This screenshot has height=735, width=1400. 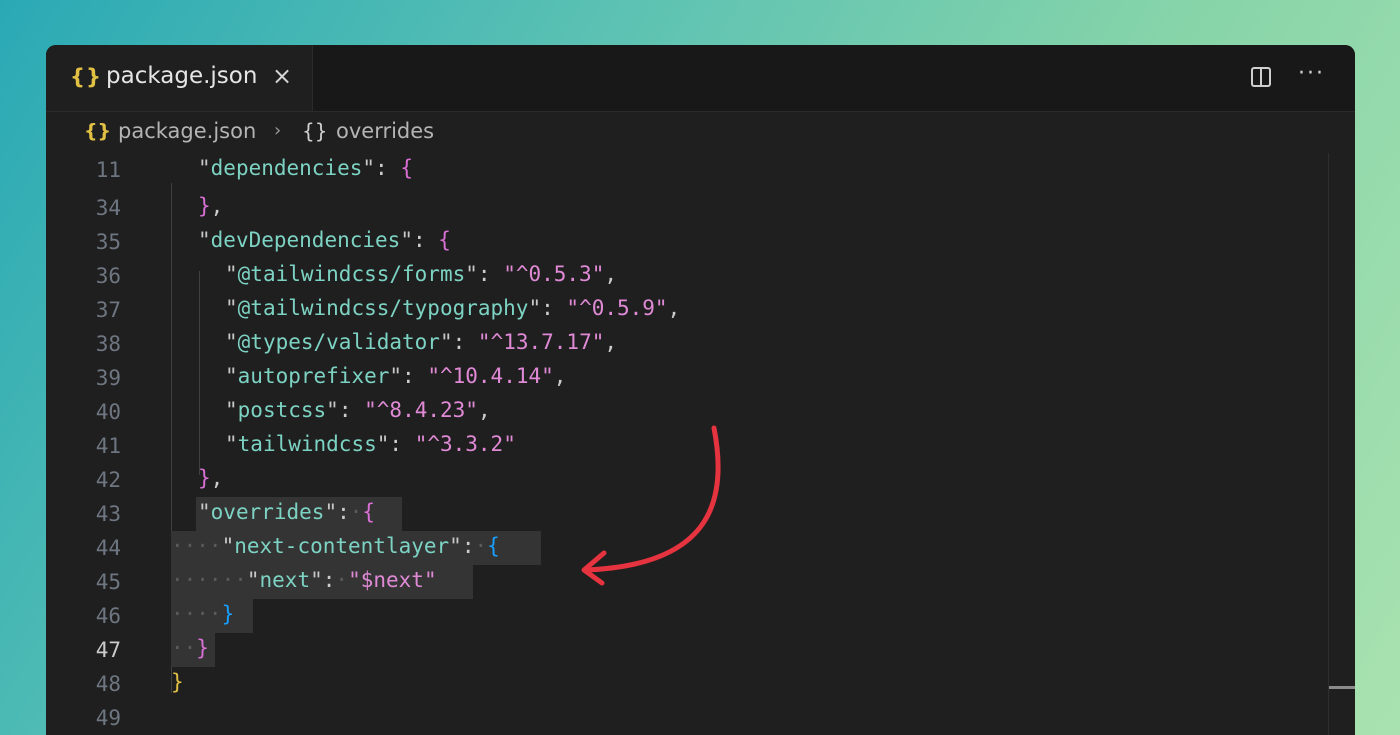 What do you see at coordinates (358, 410) in the screenshot?
I see `code-text: "postcss": "^8.4.23",` at bounding box center [358, 410].